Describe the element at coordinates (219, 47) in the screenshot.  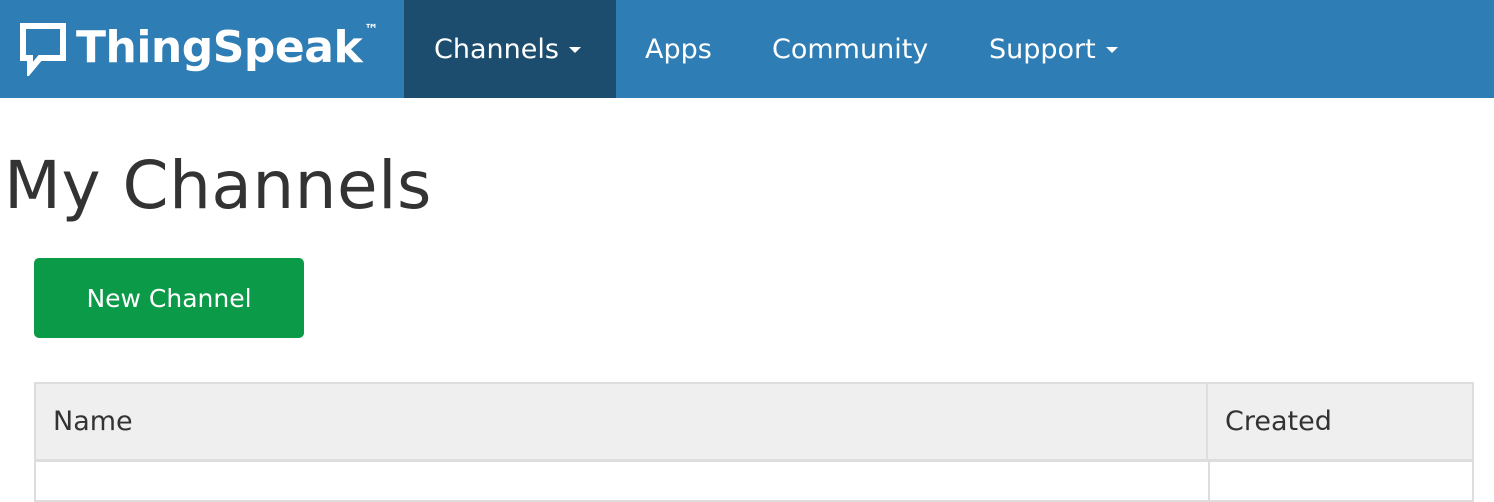
I see `brand-name: ThingSpeak` at that location.